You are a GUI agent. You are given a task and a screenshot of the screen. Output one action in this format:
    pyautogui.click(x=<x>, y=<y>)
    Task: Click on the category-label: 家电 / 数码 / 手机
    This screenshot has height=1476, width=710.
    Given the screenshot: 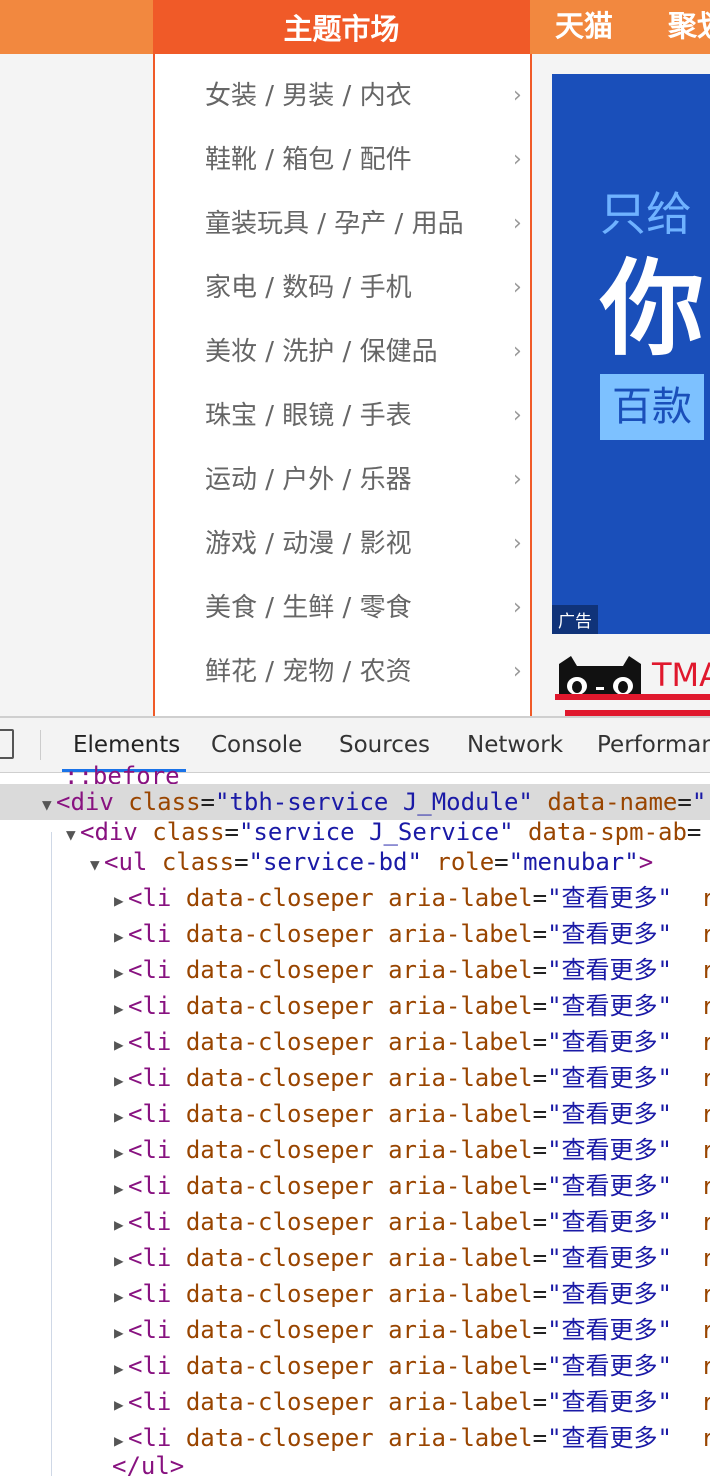 What is the action you would take?
    pyautogui.click(x=308, y=288)
    